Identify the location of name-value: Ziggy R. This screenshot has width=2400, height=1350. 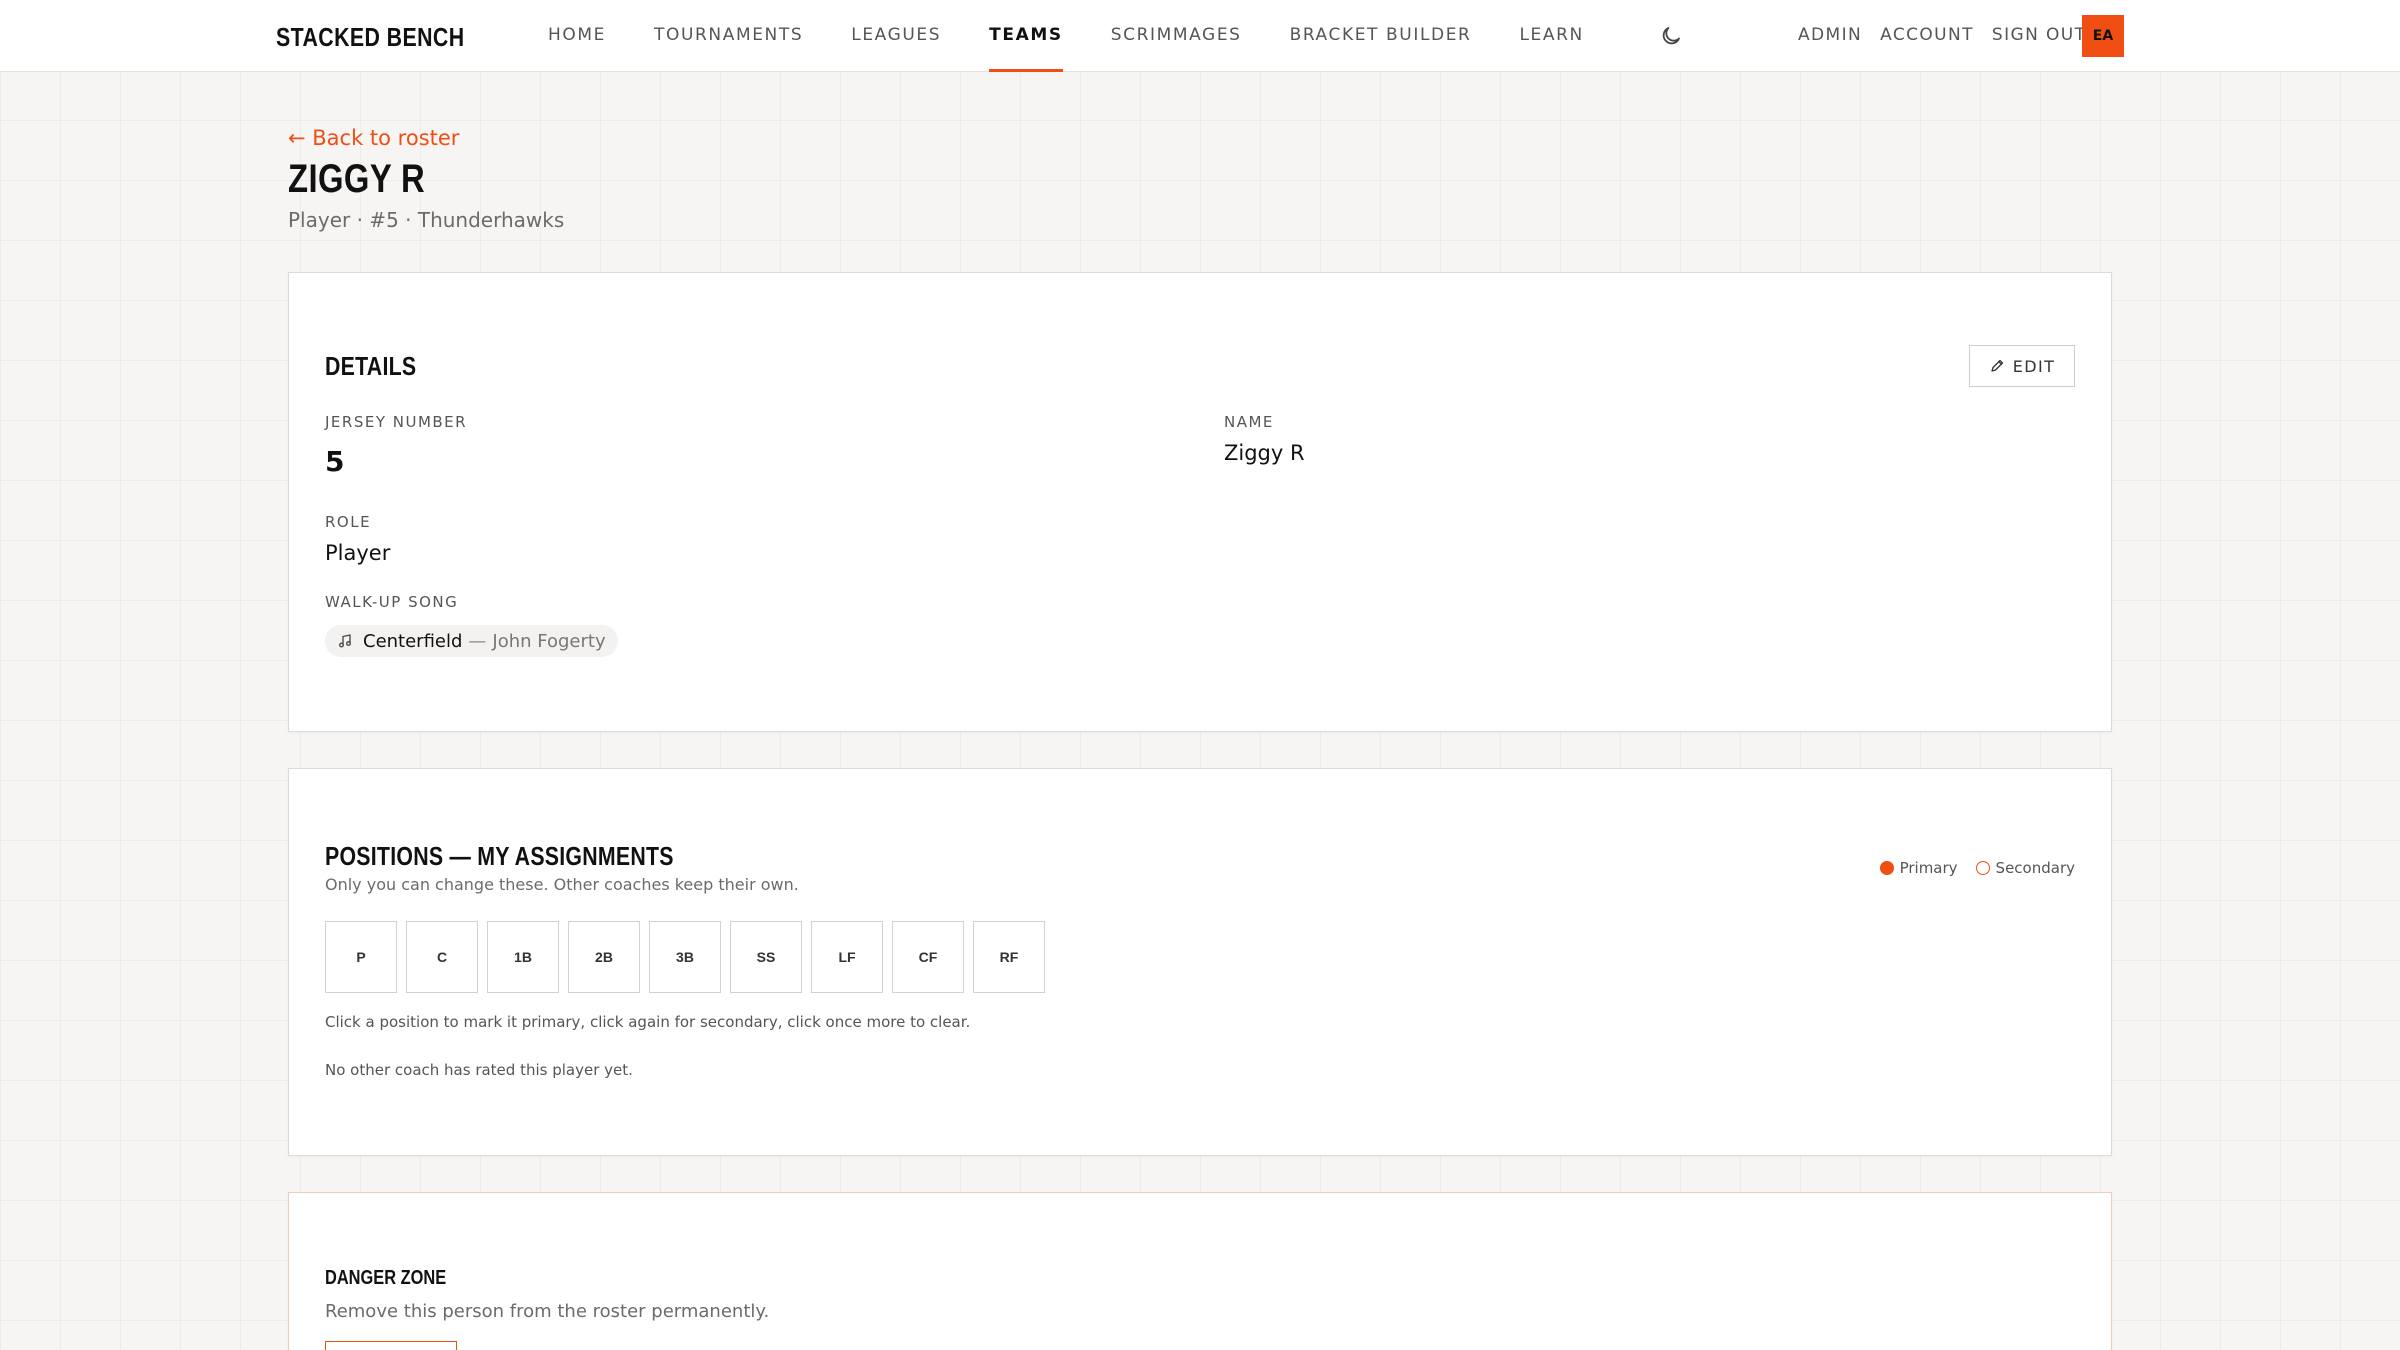
(1264, 453).